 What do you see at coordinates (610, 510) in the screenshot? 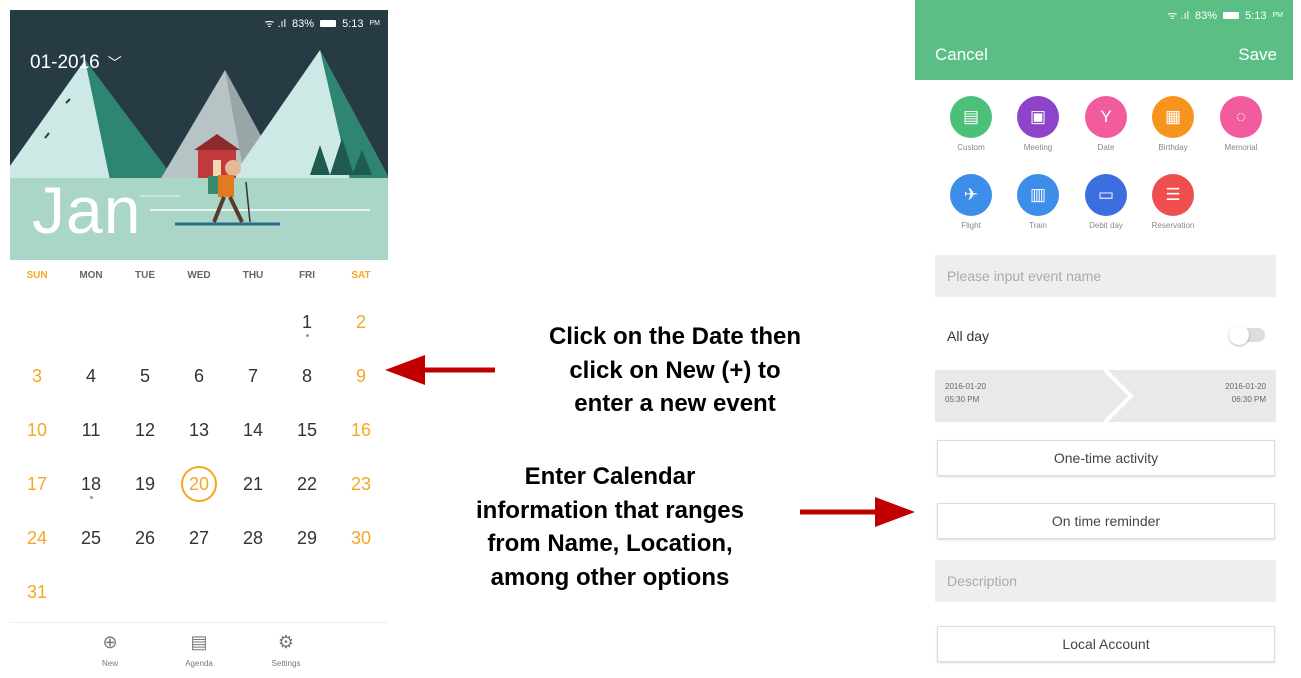
I see `note-line: information that ranges` at bounding box center [610, 510].